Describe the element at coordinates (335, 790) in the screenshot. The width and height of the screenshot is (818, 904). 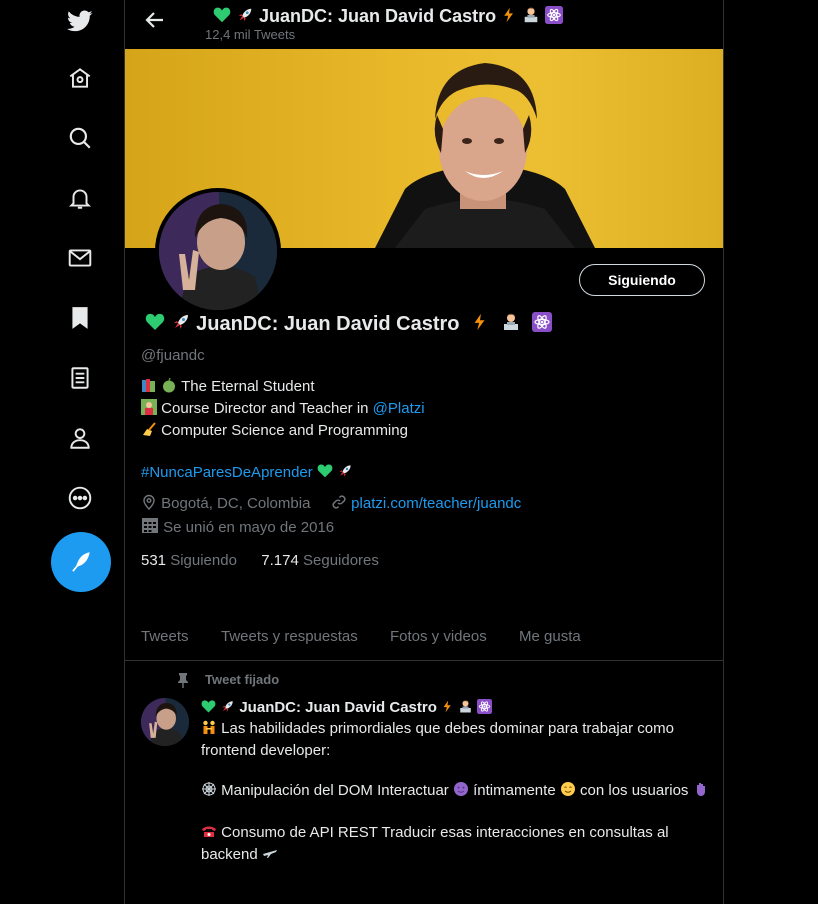
I see `tweet-line-2a: Manipulación del DOM Interactuar` at that location.